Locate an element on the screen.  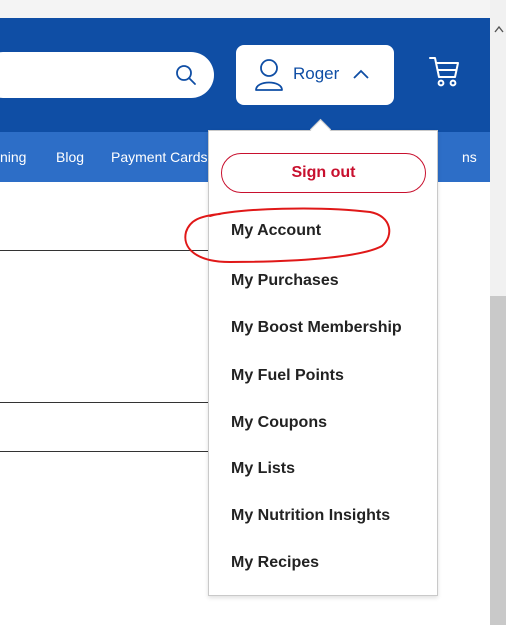
user-icon is located at coordinates (269, 75).